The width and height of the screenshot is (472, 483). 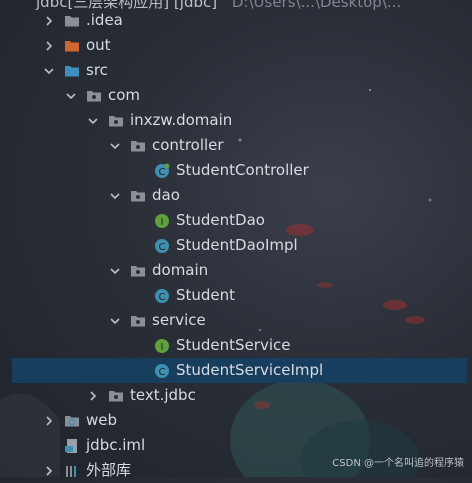 What do you see at coordinates (72, 46) in the screenshot?
I see `excluded-folder-icon` at bounding box center [72, 46].